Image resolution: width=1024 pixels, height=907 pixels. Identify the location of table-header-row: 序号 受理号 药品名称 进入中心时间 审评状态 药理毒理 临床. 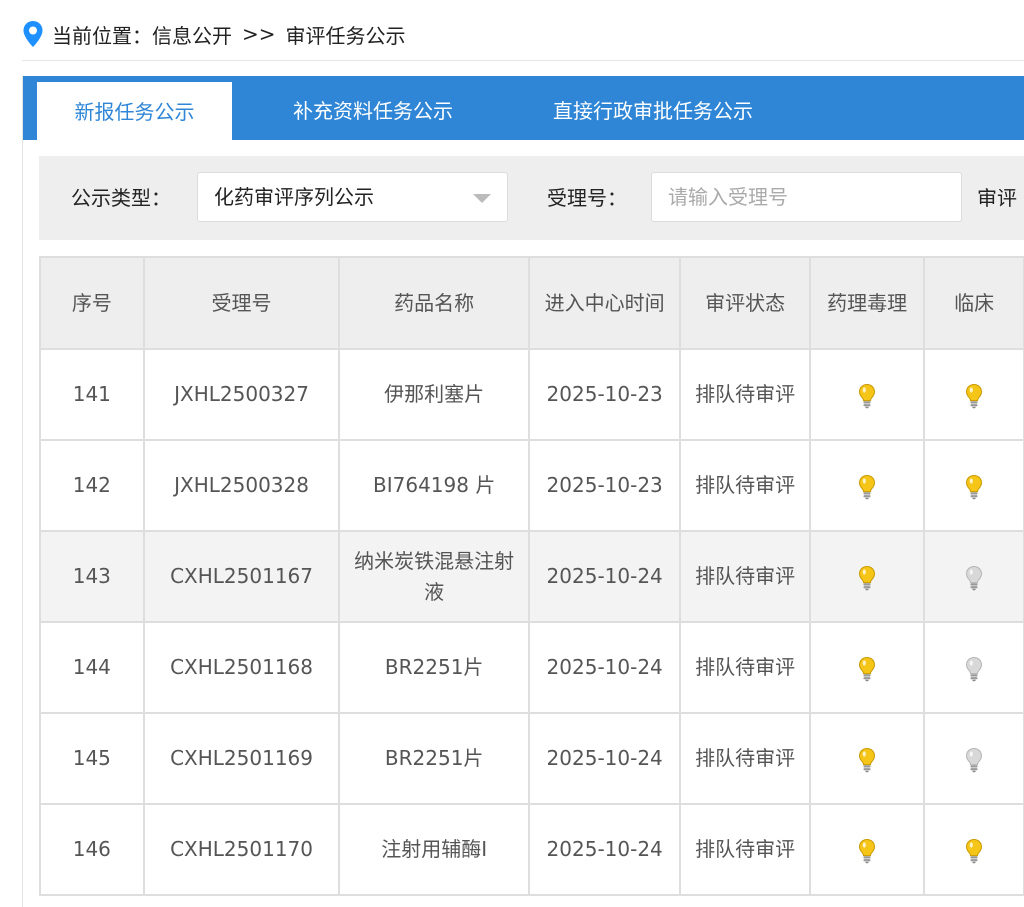
(531, 303).